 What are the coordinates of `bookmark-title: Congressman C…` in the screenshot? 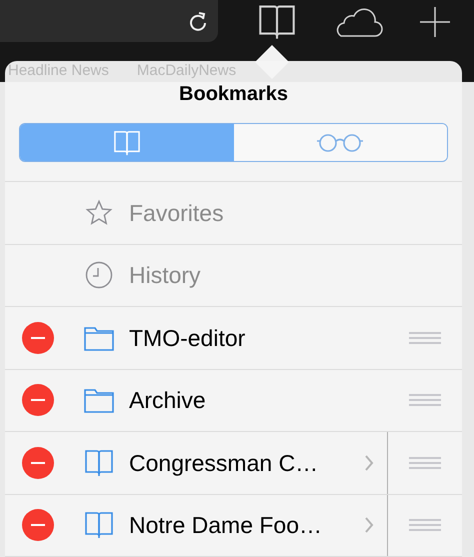 It's located at (223, 463).